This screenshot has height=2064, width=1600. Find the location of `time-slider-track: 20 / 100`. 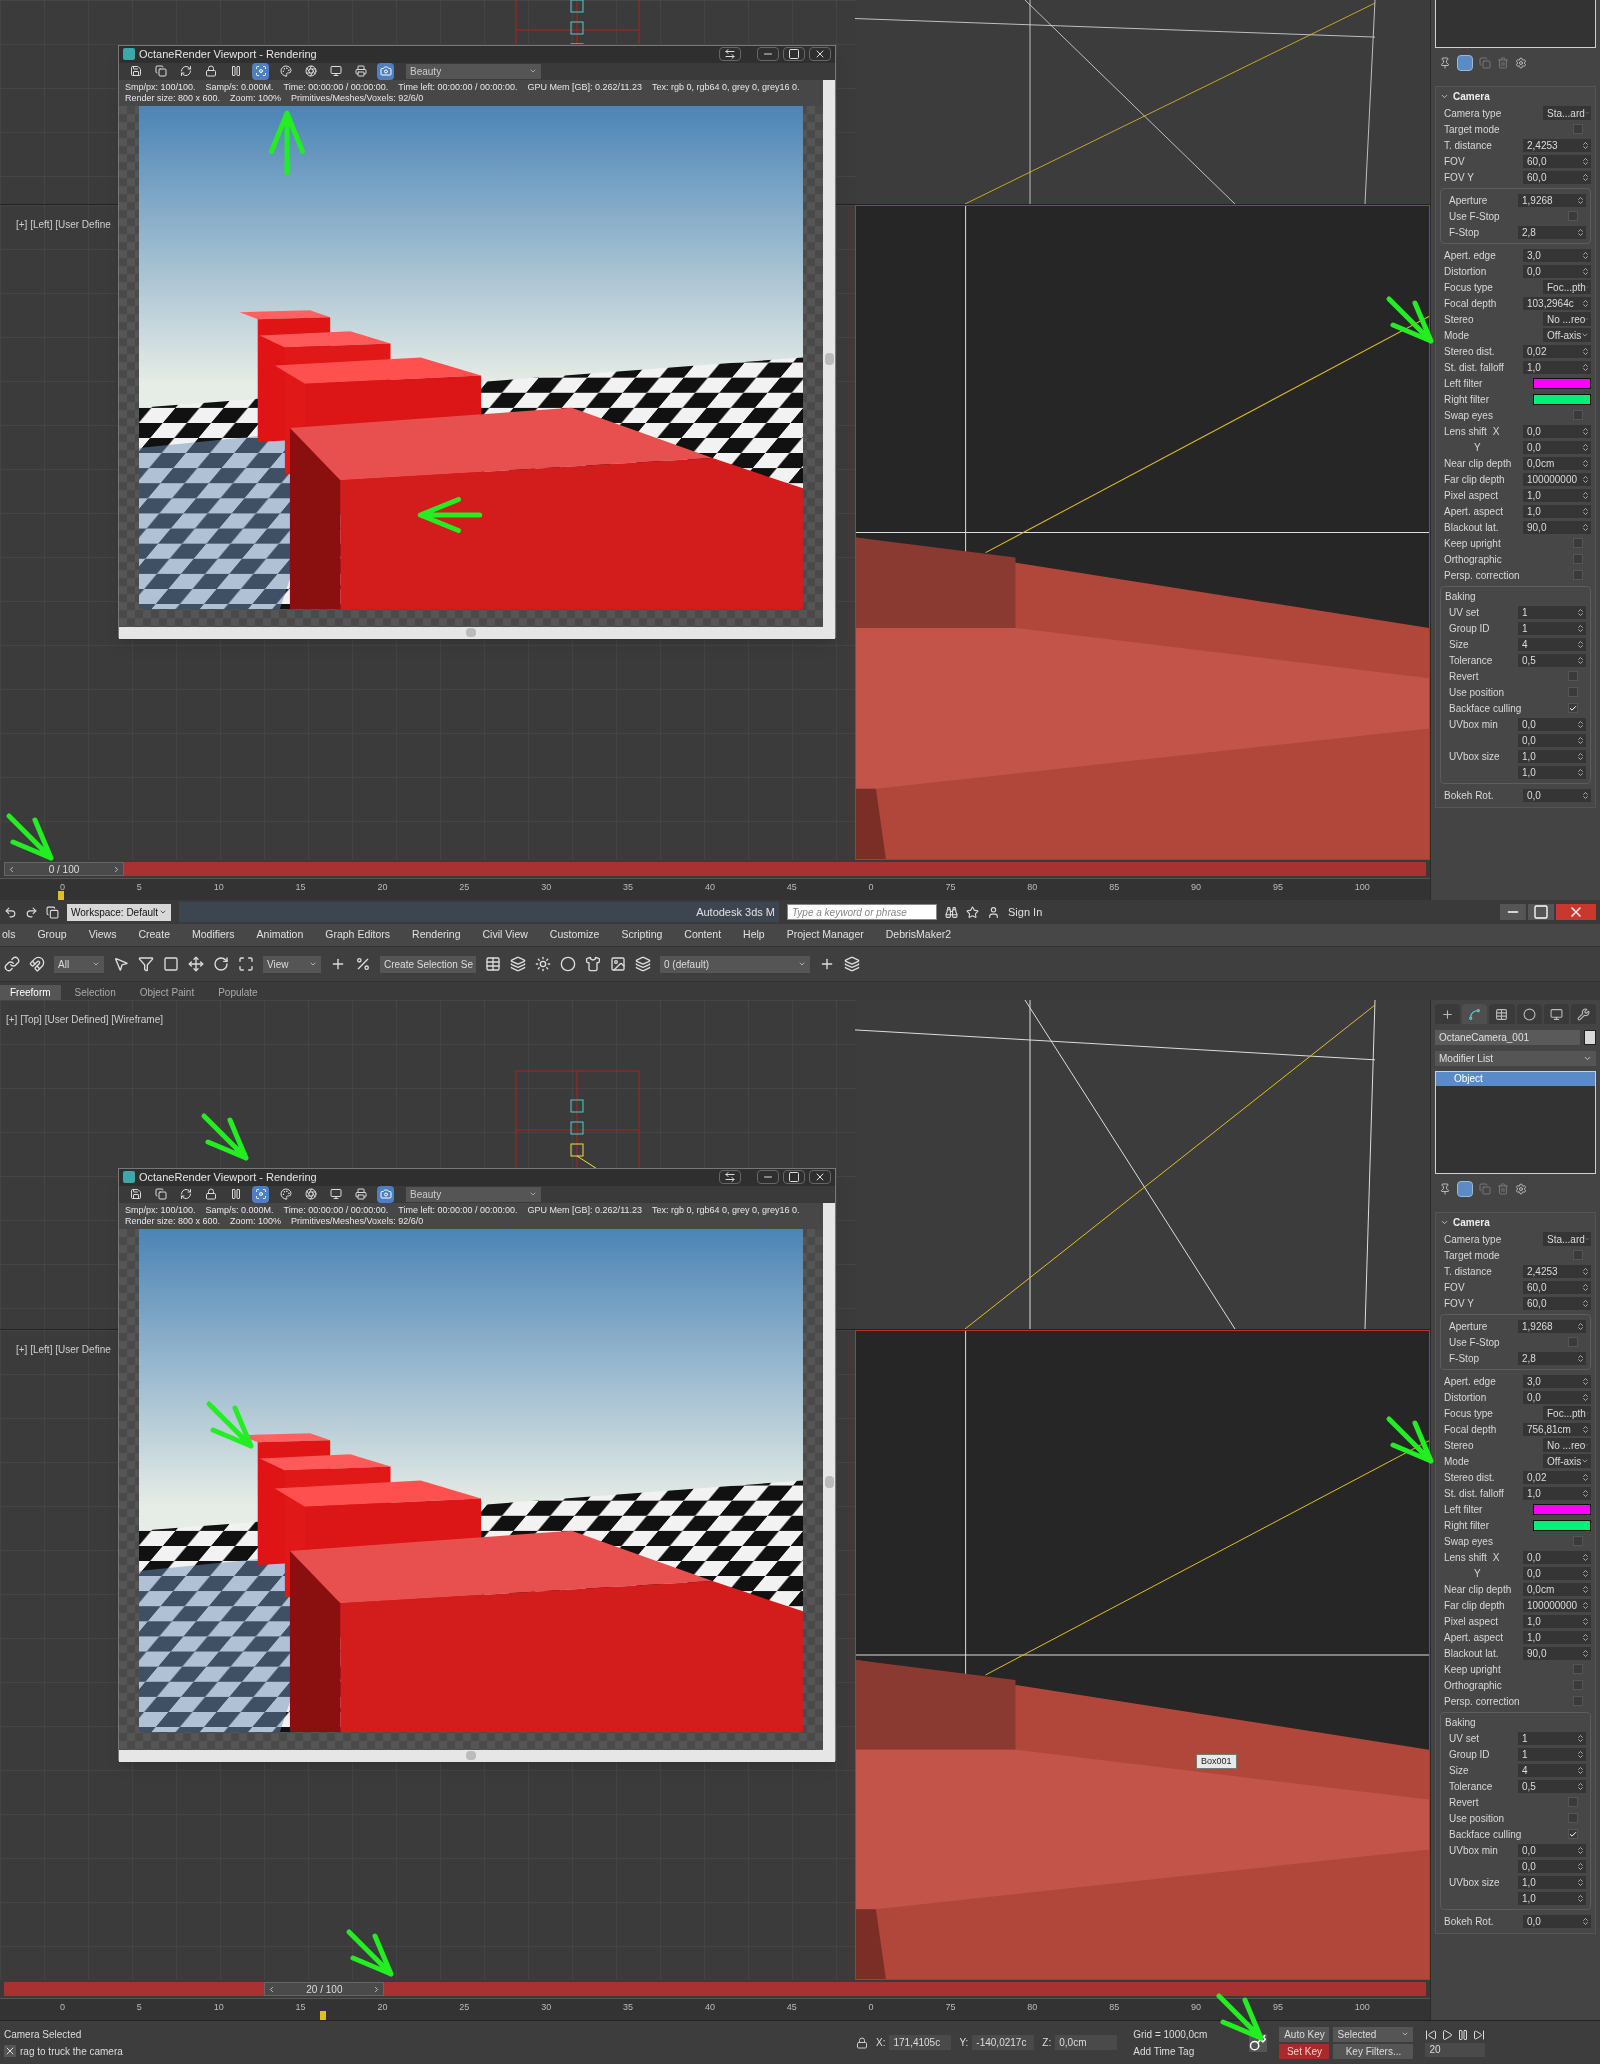

time-slider-track: 20 / 100 is located at coordinates (715, 1989).